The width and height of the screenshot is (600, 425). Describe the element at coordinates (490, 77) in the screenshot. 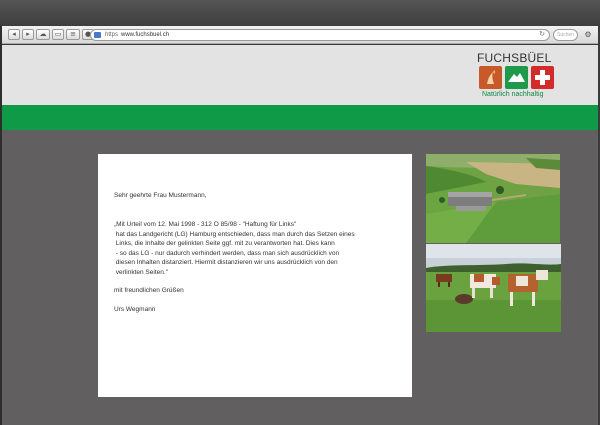

I see `fox-icon` at that location.